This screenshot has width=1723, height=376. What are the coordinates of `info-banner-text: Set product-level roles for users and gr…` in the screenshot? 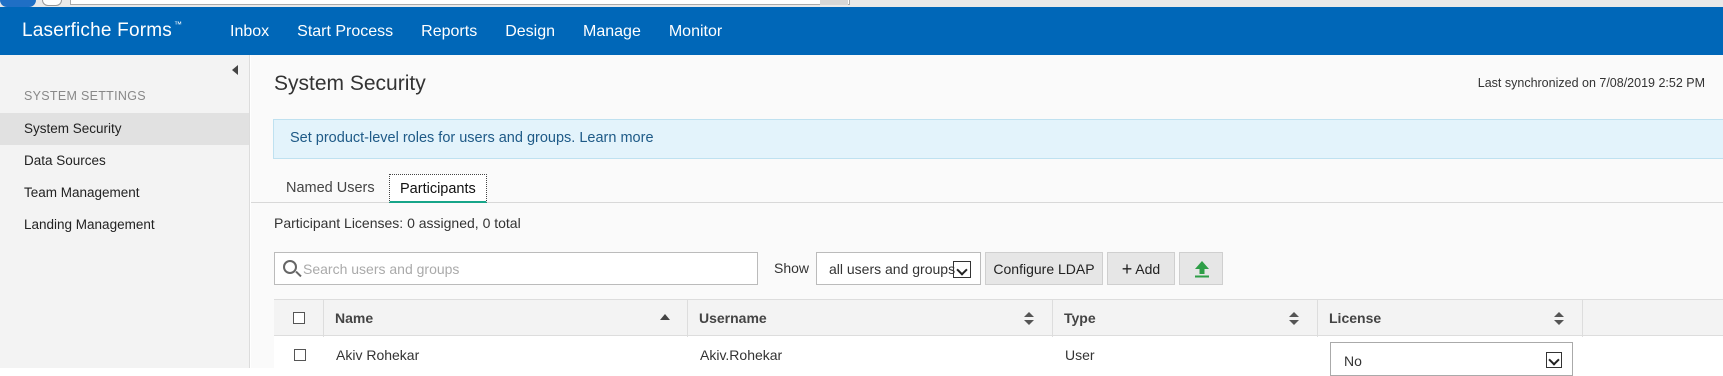 It's located at (433, 138).